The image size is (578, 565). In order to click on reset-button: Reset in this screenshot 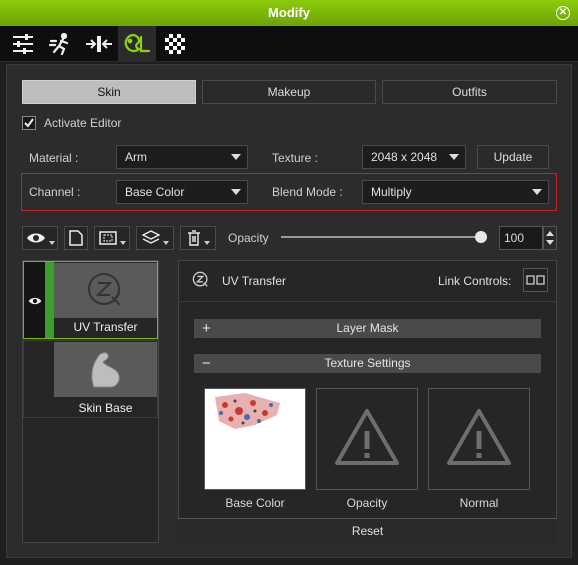, I will do `click(367, 530)`.